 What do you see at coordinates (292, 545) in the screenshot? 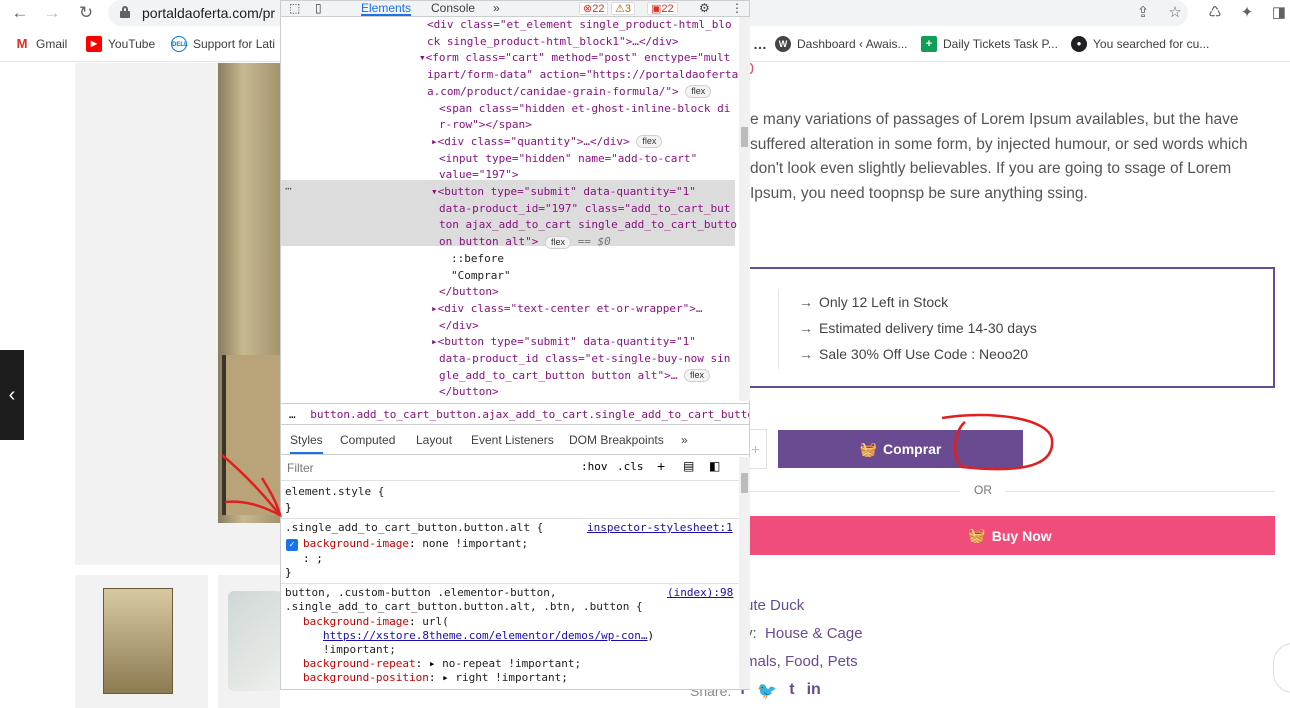
I see `property-checkbox: ✓` at bounding box center [292, 545].